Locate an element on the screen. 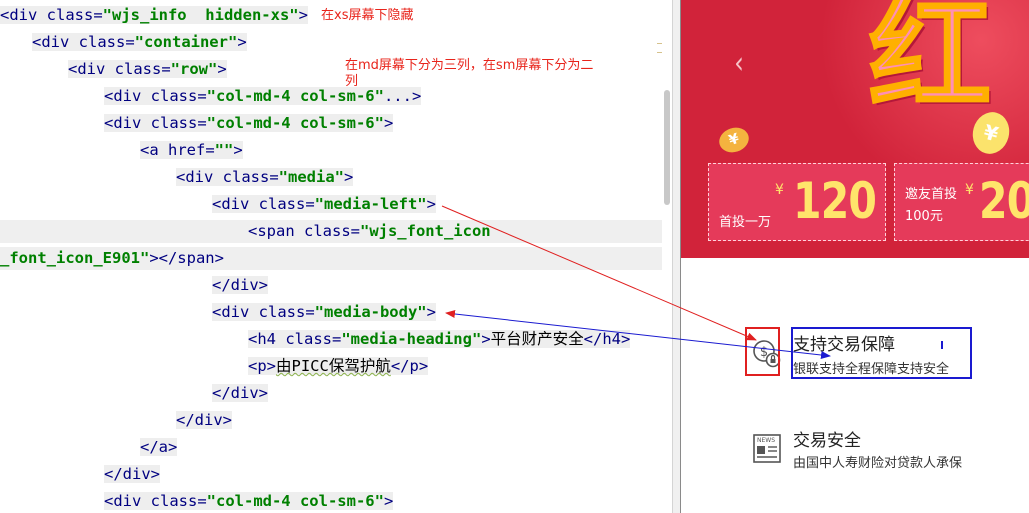 Image resolution: width=1029 pixels, height=513 pixels. code-text: </a> is located at coordinates (159, 447).